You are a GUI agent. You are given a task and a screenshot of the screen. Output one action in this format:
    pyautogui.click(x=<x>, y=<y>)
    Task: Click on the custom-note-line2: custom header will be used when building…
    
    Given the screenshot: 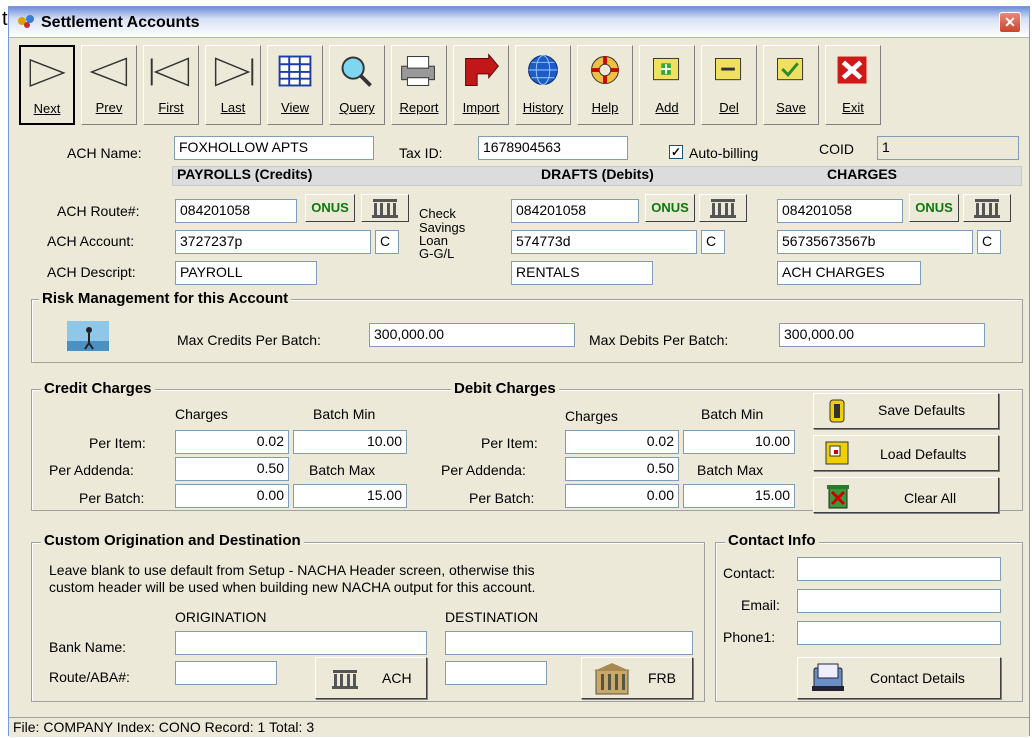 What is the action you would take?
    pyautogui.click(x=292, y=587)
    